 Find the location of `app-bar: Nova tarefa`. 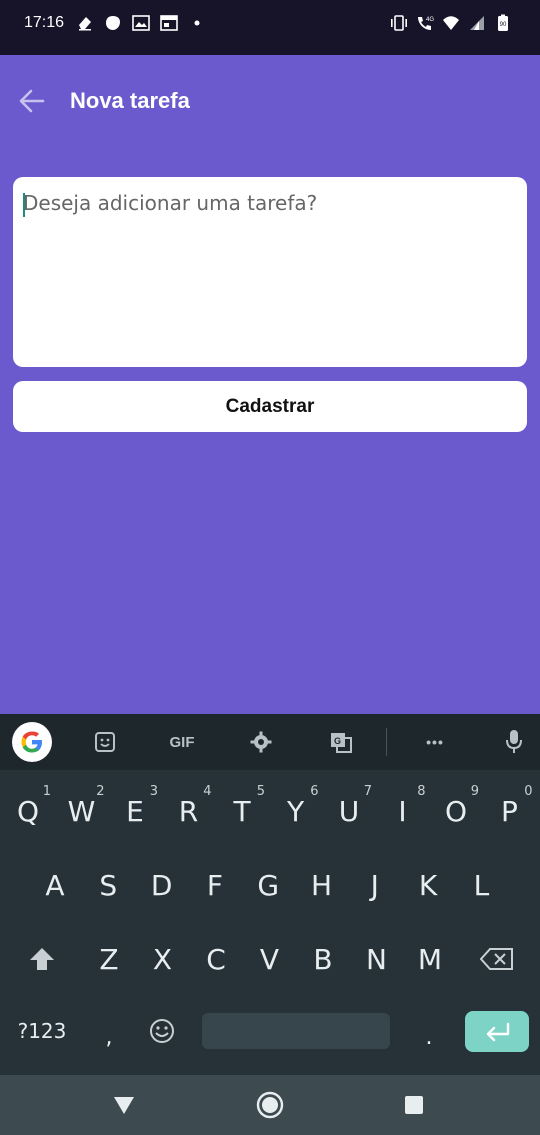

app-bar: Nova tarefa is located at coordinates (270, 100).